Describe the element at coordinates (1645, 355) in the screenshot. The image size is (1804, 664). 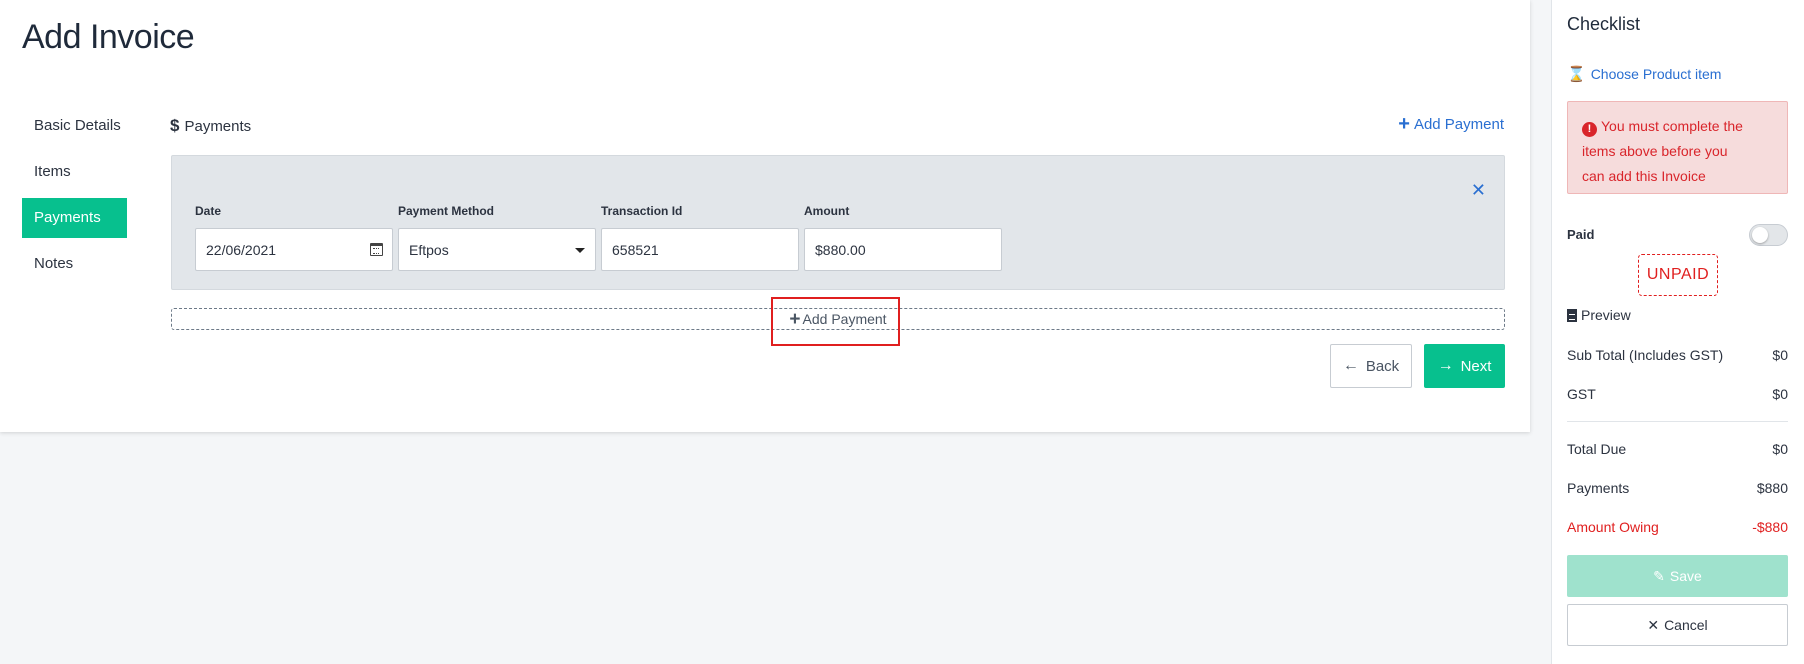
I see `summary-label: Sub Total (Includes GST)` at that location.